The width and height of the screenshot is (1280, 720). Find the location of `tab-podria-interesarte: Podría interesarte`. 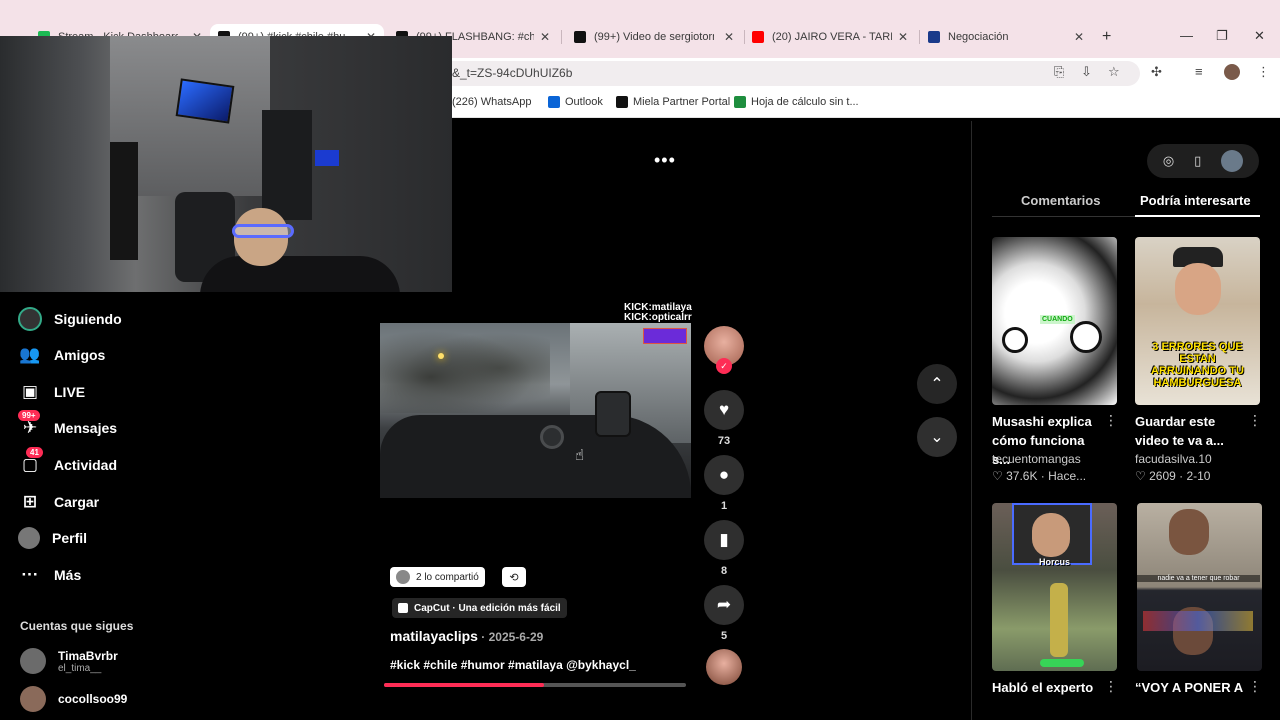

tab-podria-interesarte: Podría interesarte is located at coordinates (1195, 200).